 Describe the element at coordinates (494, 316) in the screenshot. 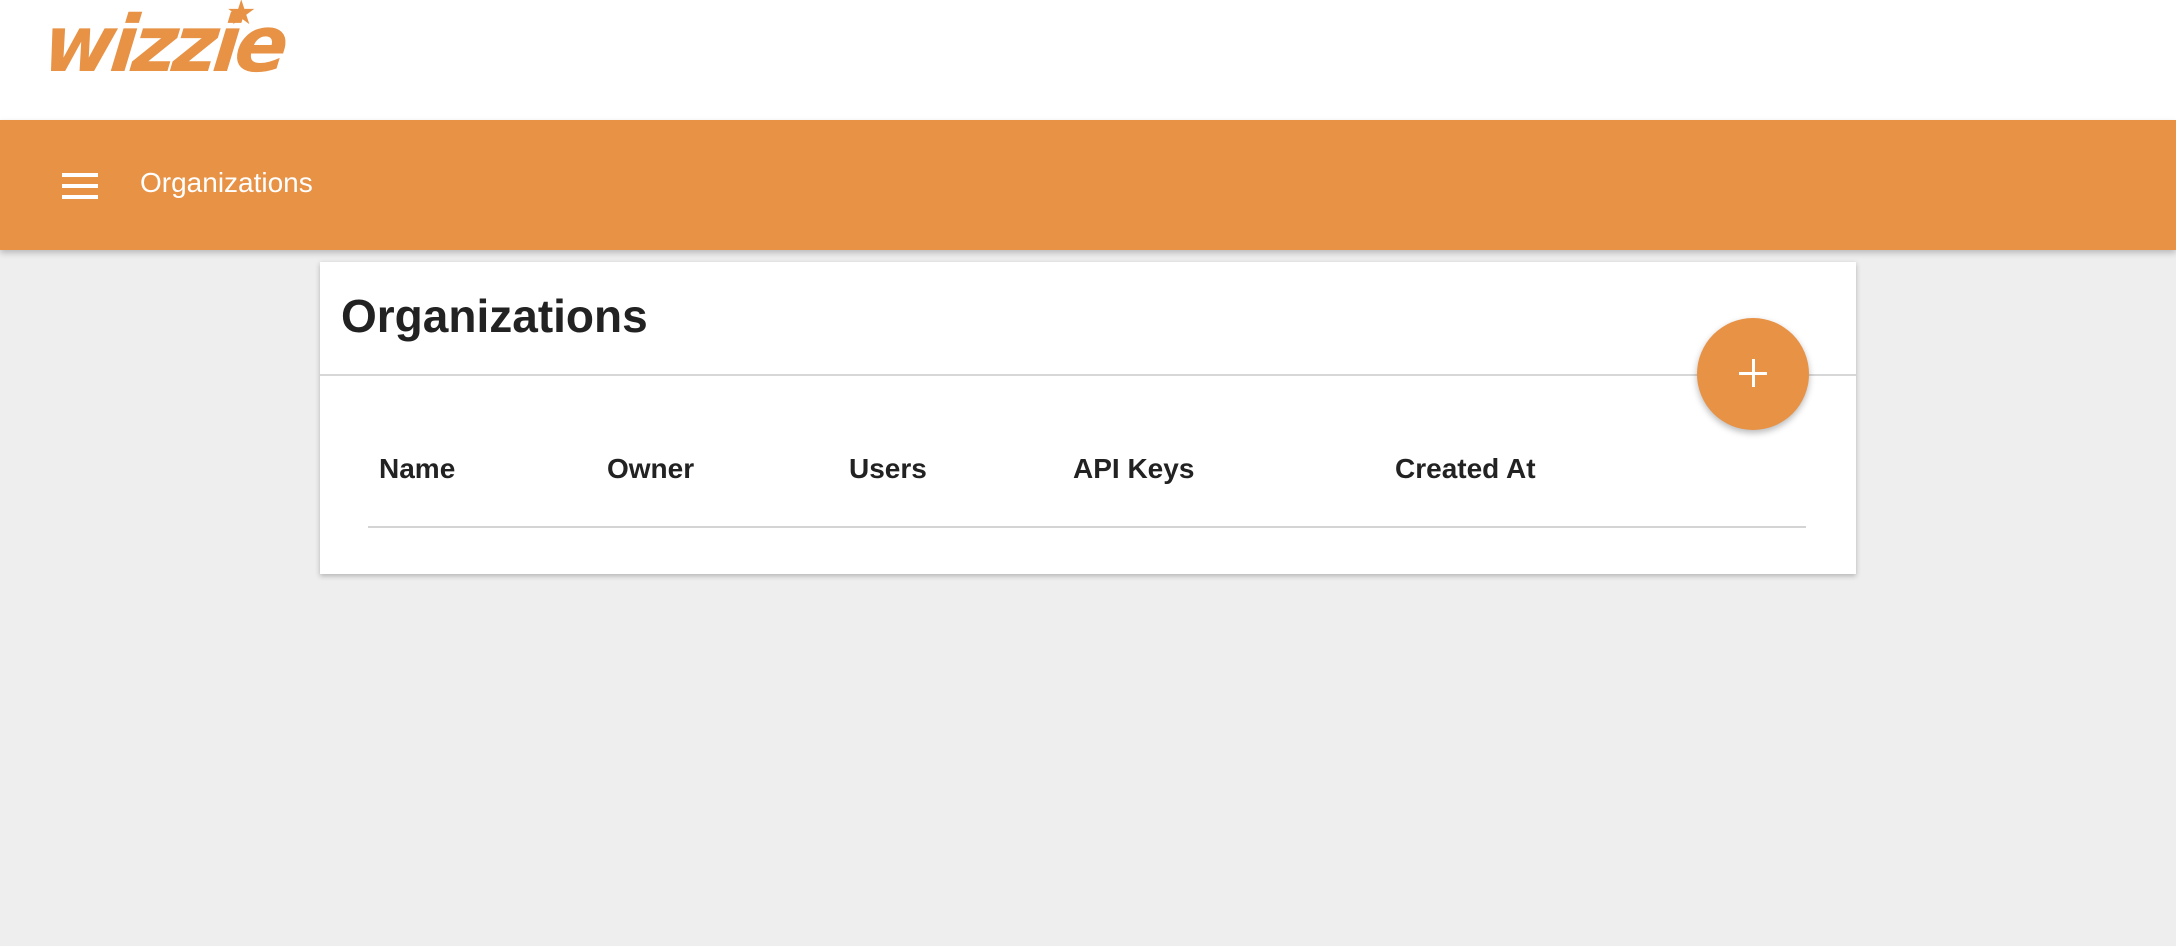

I see `page-title: Organizations` at that location.